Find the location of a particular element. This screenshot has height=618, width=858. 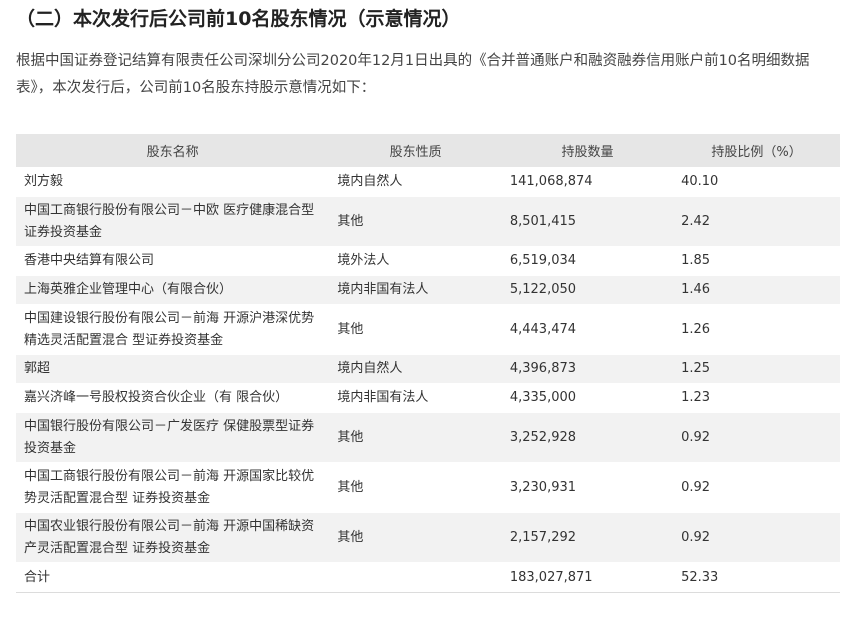

cell-share-percentage: 2.42 is located at coordinates (756, 221).